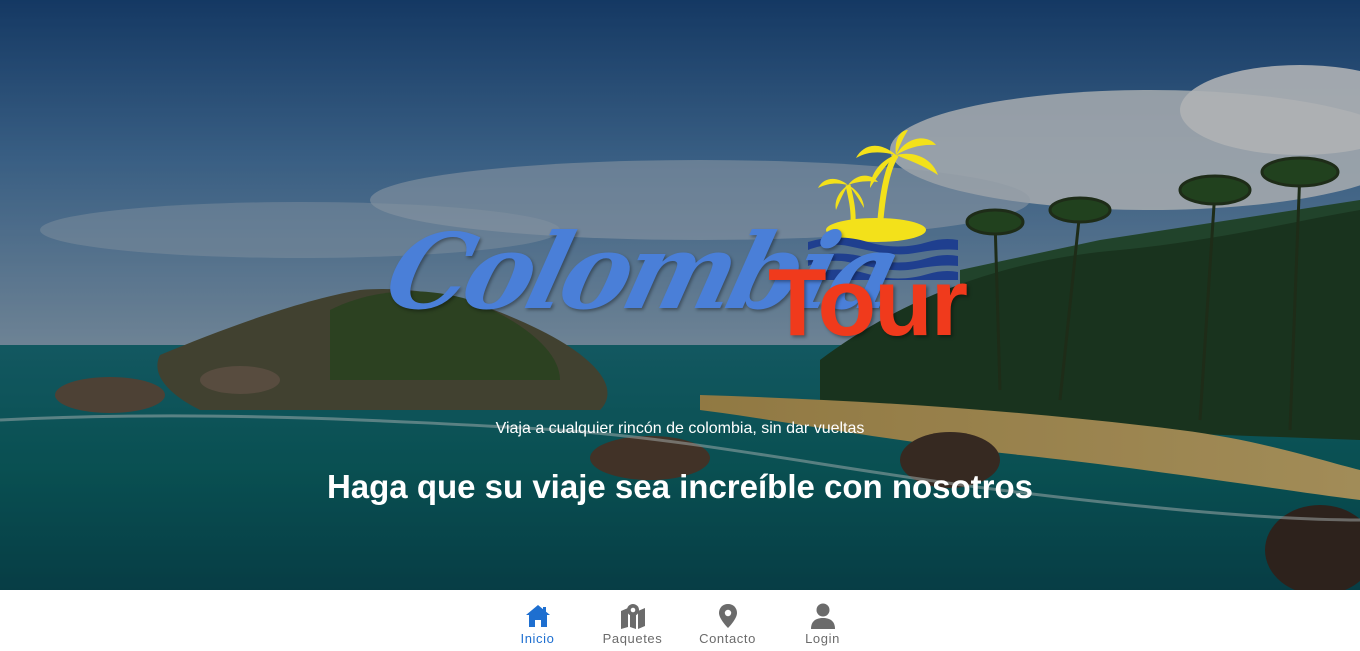 Image resolution: width=1360 pixels, height=651 pixels. I want to click on map-icon, so click(632, 616).